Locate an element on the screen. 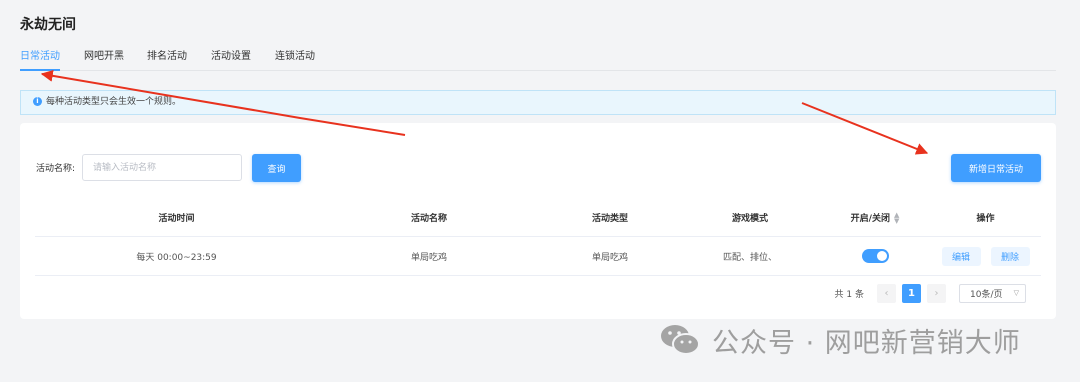  header-toggle: 开启/关闭 ▲ ▼ is located at coordinates (875, 217).